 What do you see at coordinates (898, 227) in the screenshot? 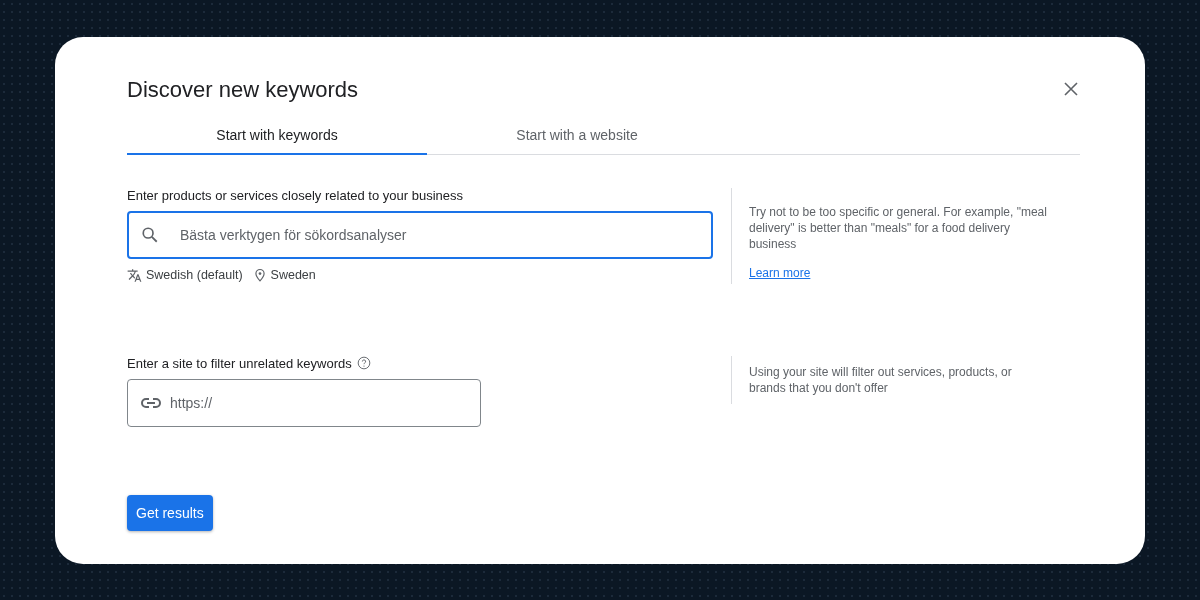
I see `hint-text: Try not to be too specific or general. For example, "meal delivery" is better than "meals" for a food delivery business` at bounding box center [898, 227].